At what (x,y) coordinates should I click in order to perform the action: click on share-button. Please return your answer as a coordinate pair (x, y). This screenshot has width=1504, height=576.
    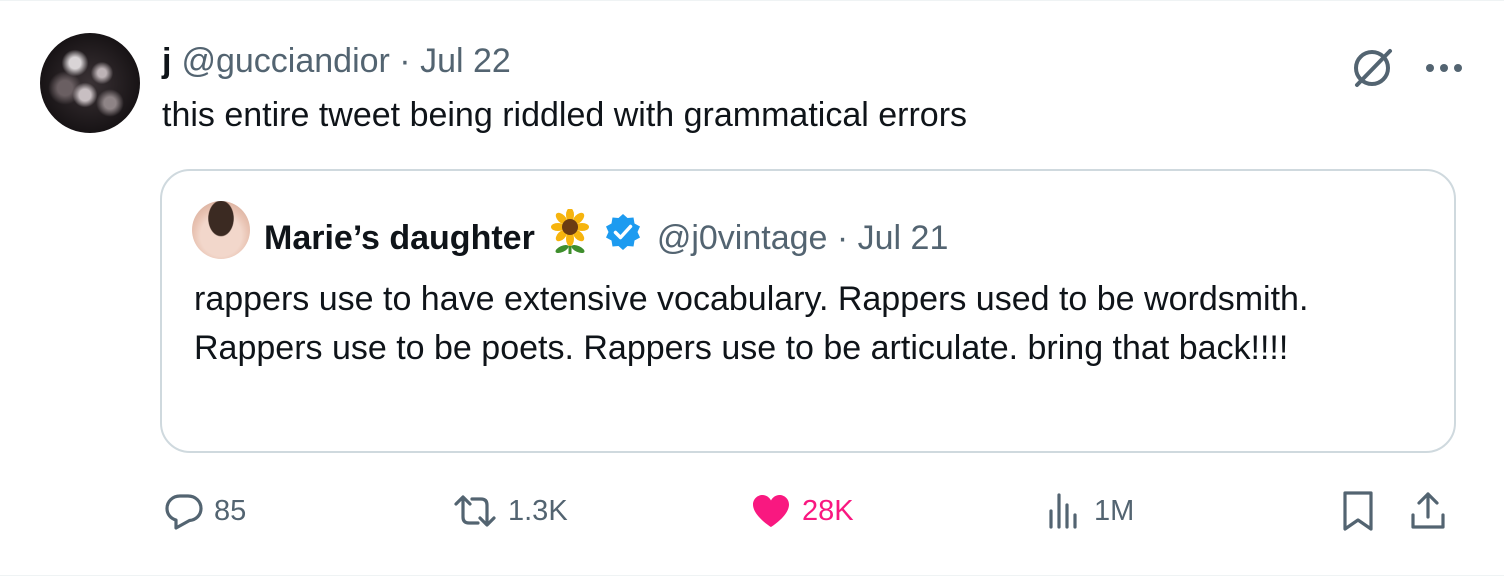
    Looking at the image, I should click on (1428, 511).